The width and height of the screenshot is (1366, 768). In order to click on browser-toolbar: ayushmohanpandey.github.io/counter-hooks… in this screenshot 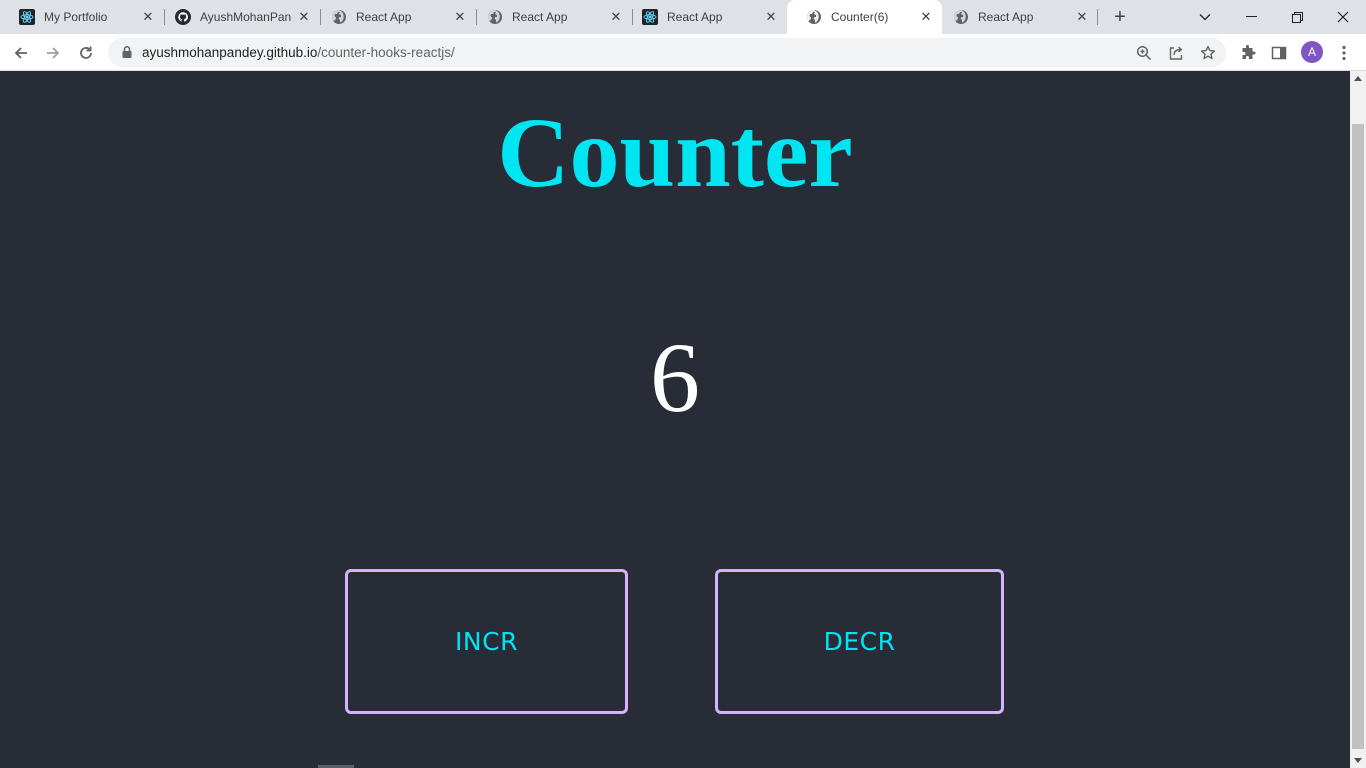, I will do `click(683, 52)`.